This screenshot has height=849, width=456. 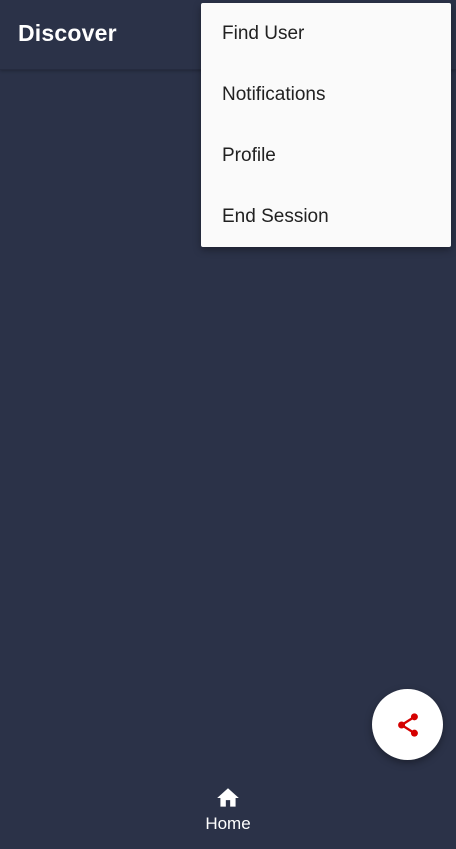 I want to click on menu-item-notifications: Notifications, so click(x=326, y=94).